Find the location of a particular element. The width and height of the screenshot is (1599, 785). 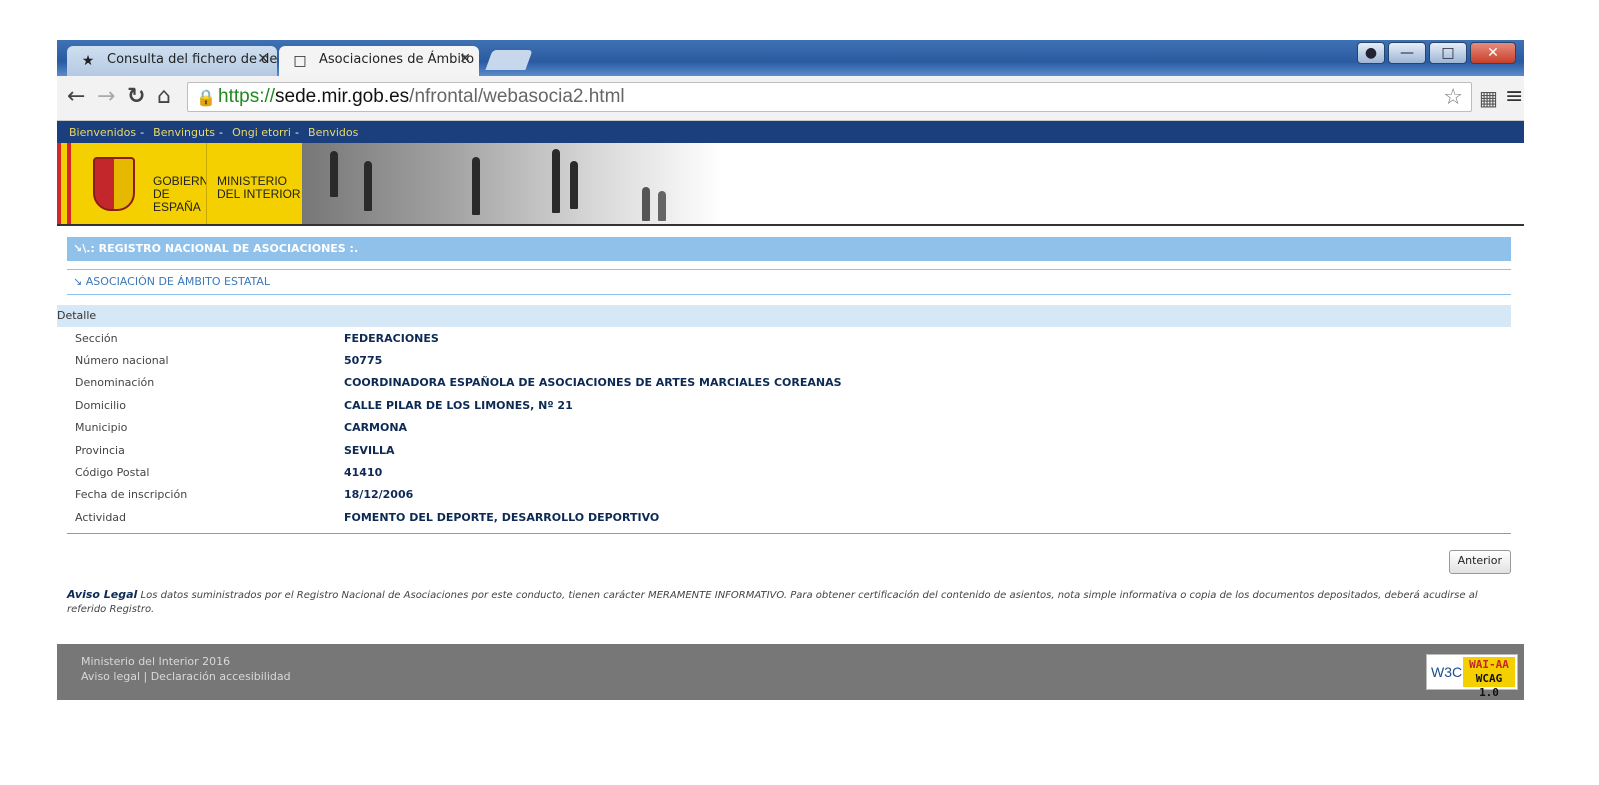

coat-of-arms-icon is located at coordinates (114, 184).